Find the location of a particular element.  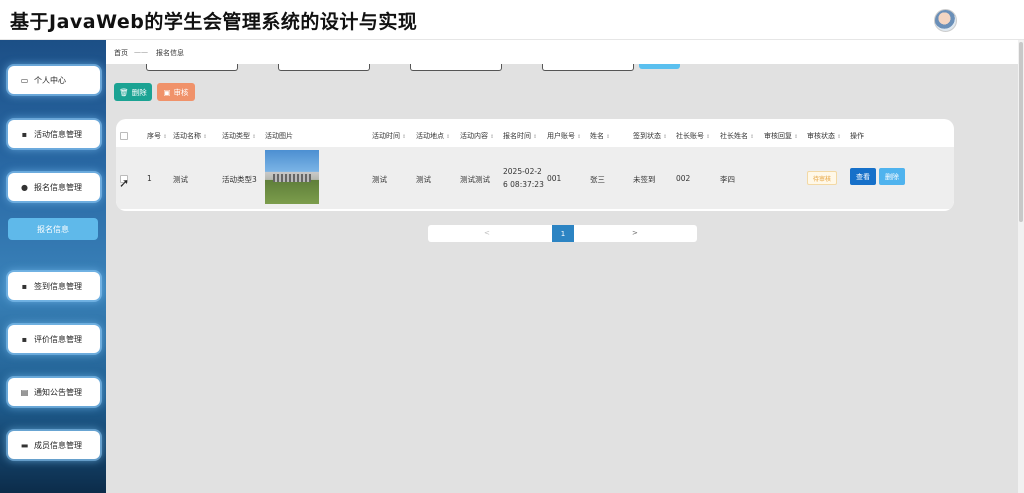

breadcrumb-current: 报名信息 is located at coordinates (170, 53).